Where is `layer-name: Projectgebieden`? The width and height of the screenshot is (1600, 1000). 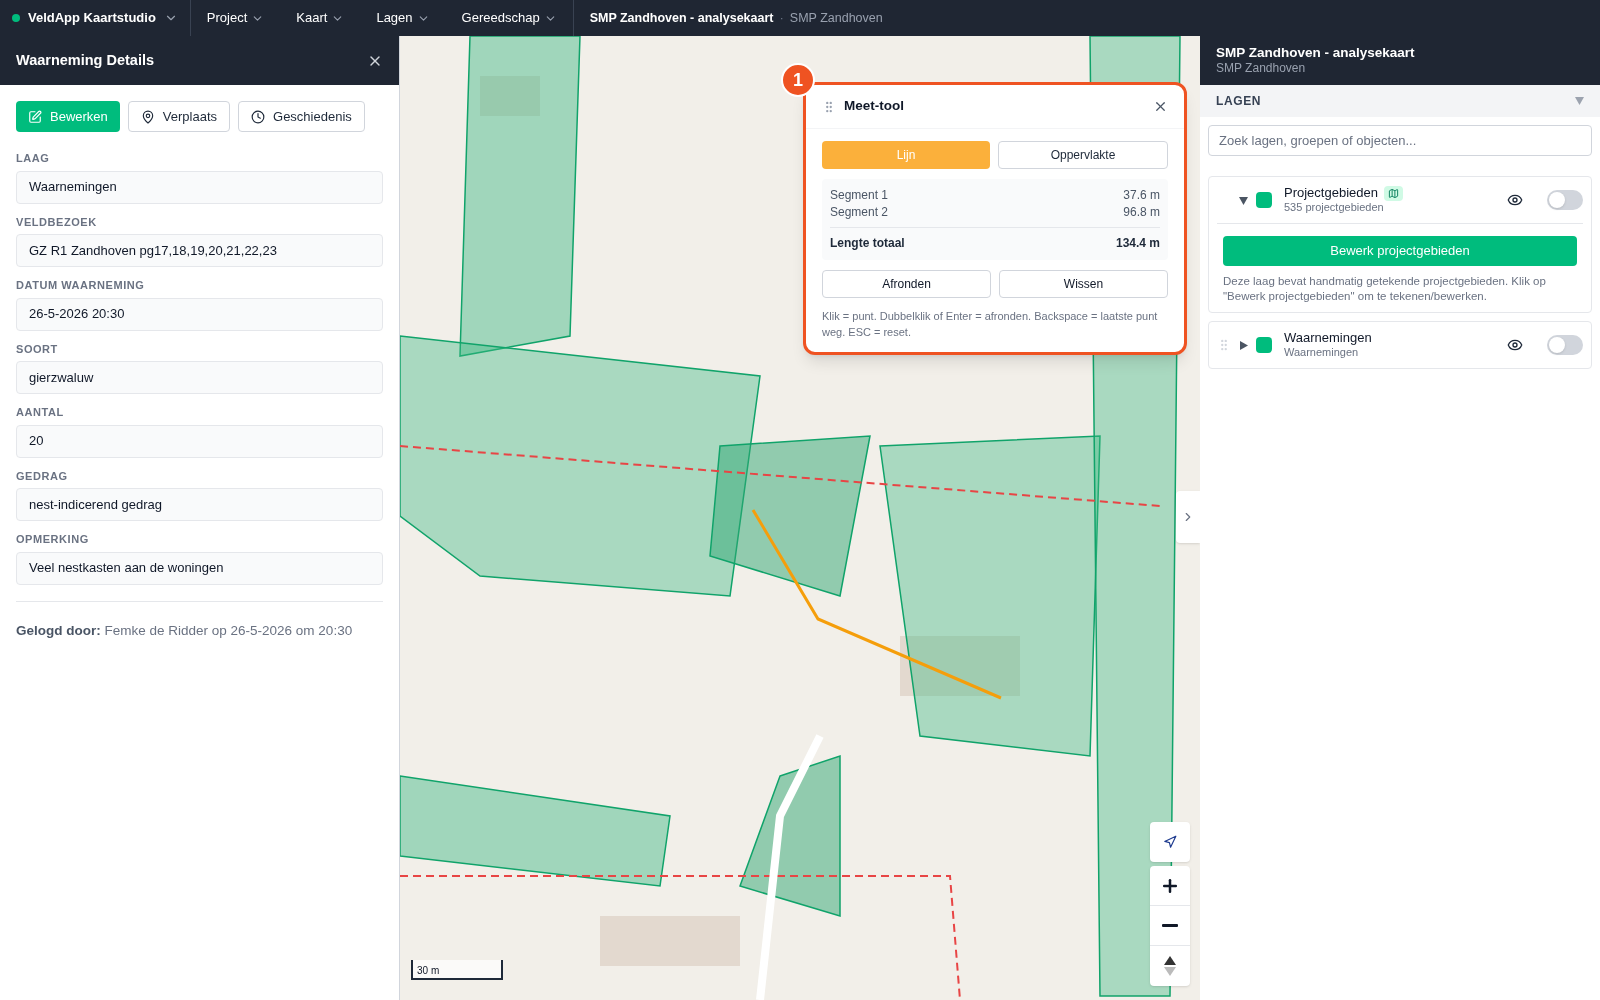
layer-name: Projectgebieden is located at coordinates (1331, 193).